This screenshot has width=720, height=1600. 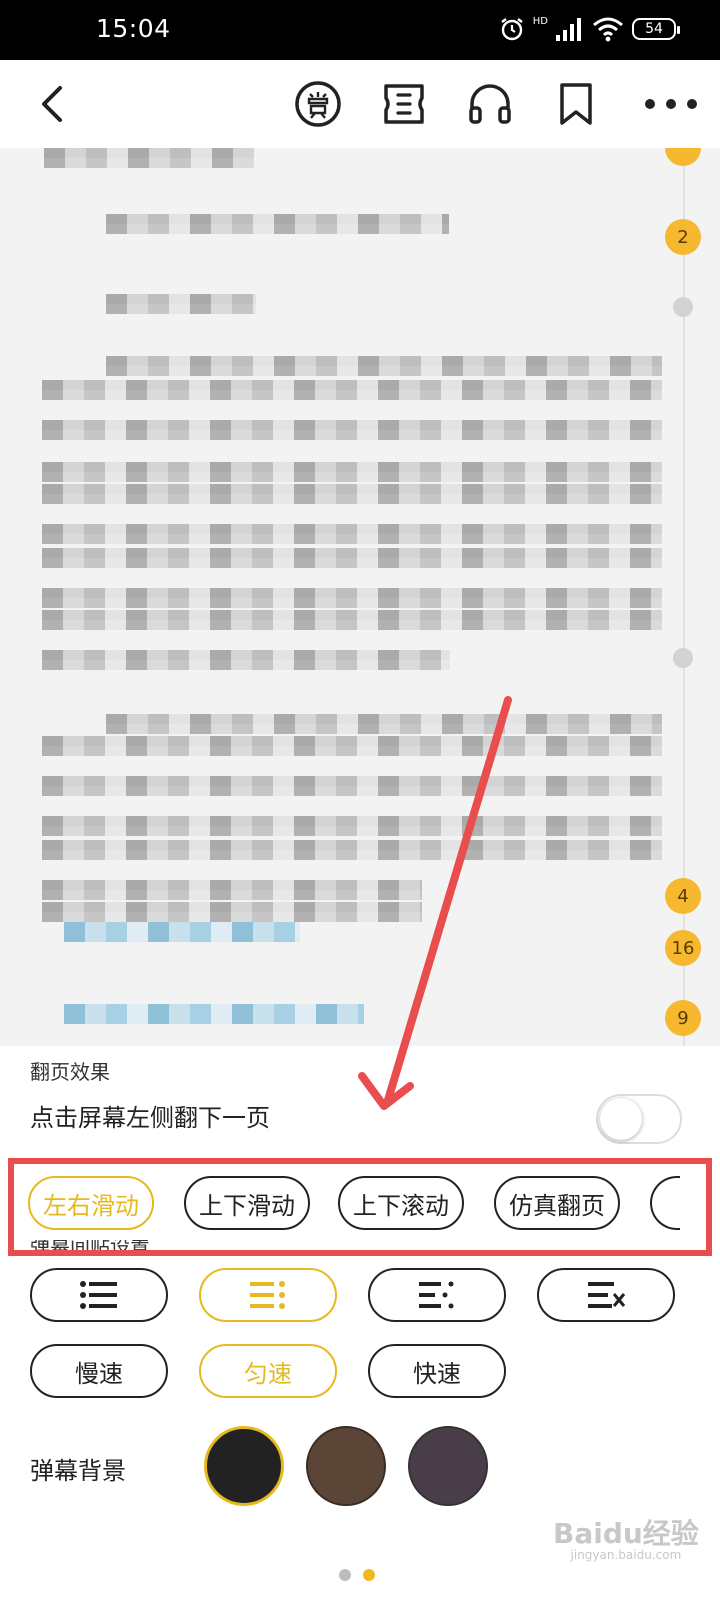 What do you see at coordinates (589, 29) in the screenshot?
I see `status-icons: HD 54` at bounding box center [589, 29].